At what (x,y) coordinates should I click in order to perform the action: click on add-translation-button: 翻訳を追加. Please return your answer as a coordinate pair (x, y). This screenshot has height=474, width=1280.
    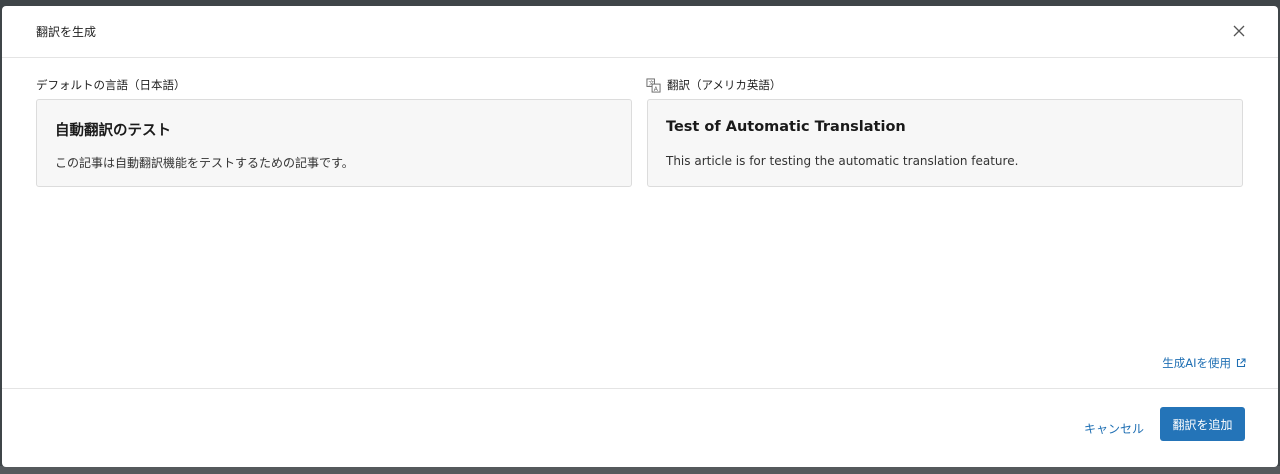
    Looking at the image, I should click on (1202, 424).